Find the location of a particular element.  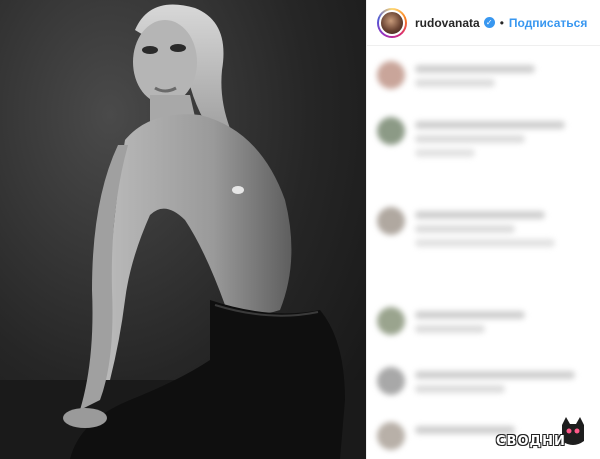

avatar-image is located at coordinates (392, 22).